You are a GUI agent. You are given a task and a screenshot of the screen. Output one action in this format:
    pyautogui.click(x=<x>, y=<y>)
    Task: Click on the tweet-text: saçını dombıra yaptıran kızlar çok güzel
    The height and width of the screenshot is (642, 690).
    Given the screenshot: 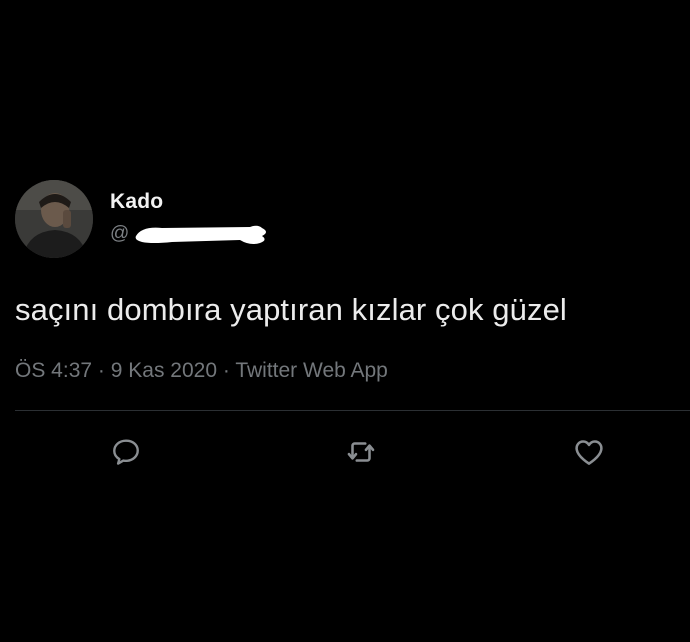 What is the action you would take?
    pyautogui.click(x=291, y=309)
    